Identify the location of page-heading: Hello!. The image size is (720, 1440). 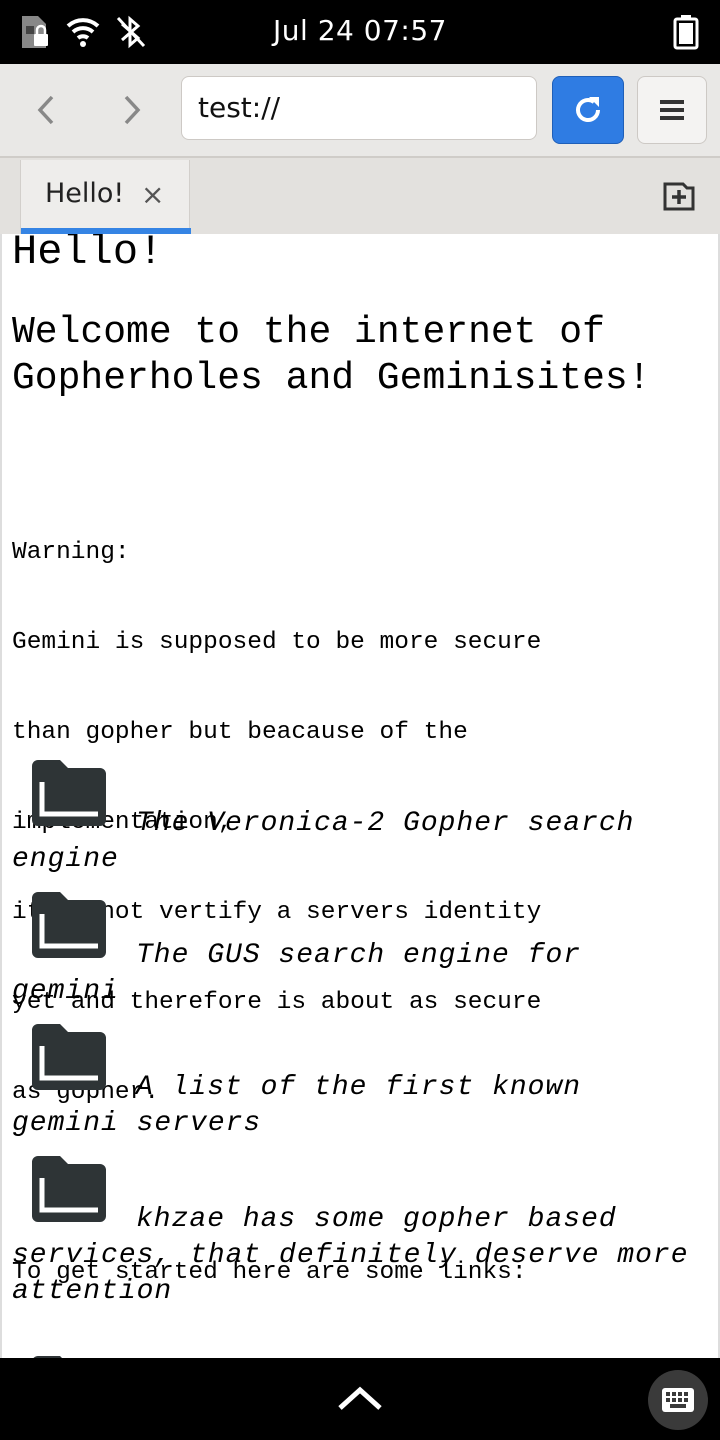
(88, 255).